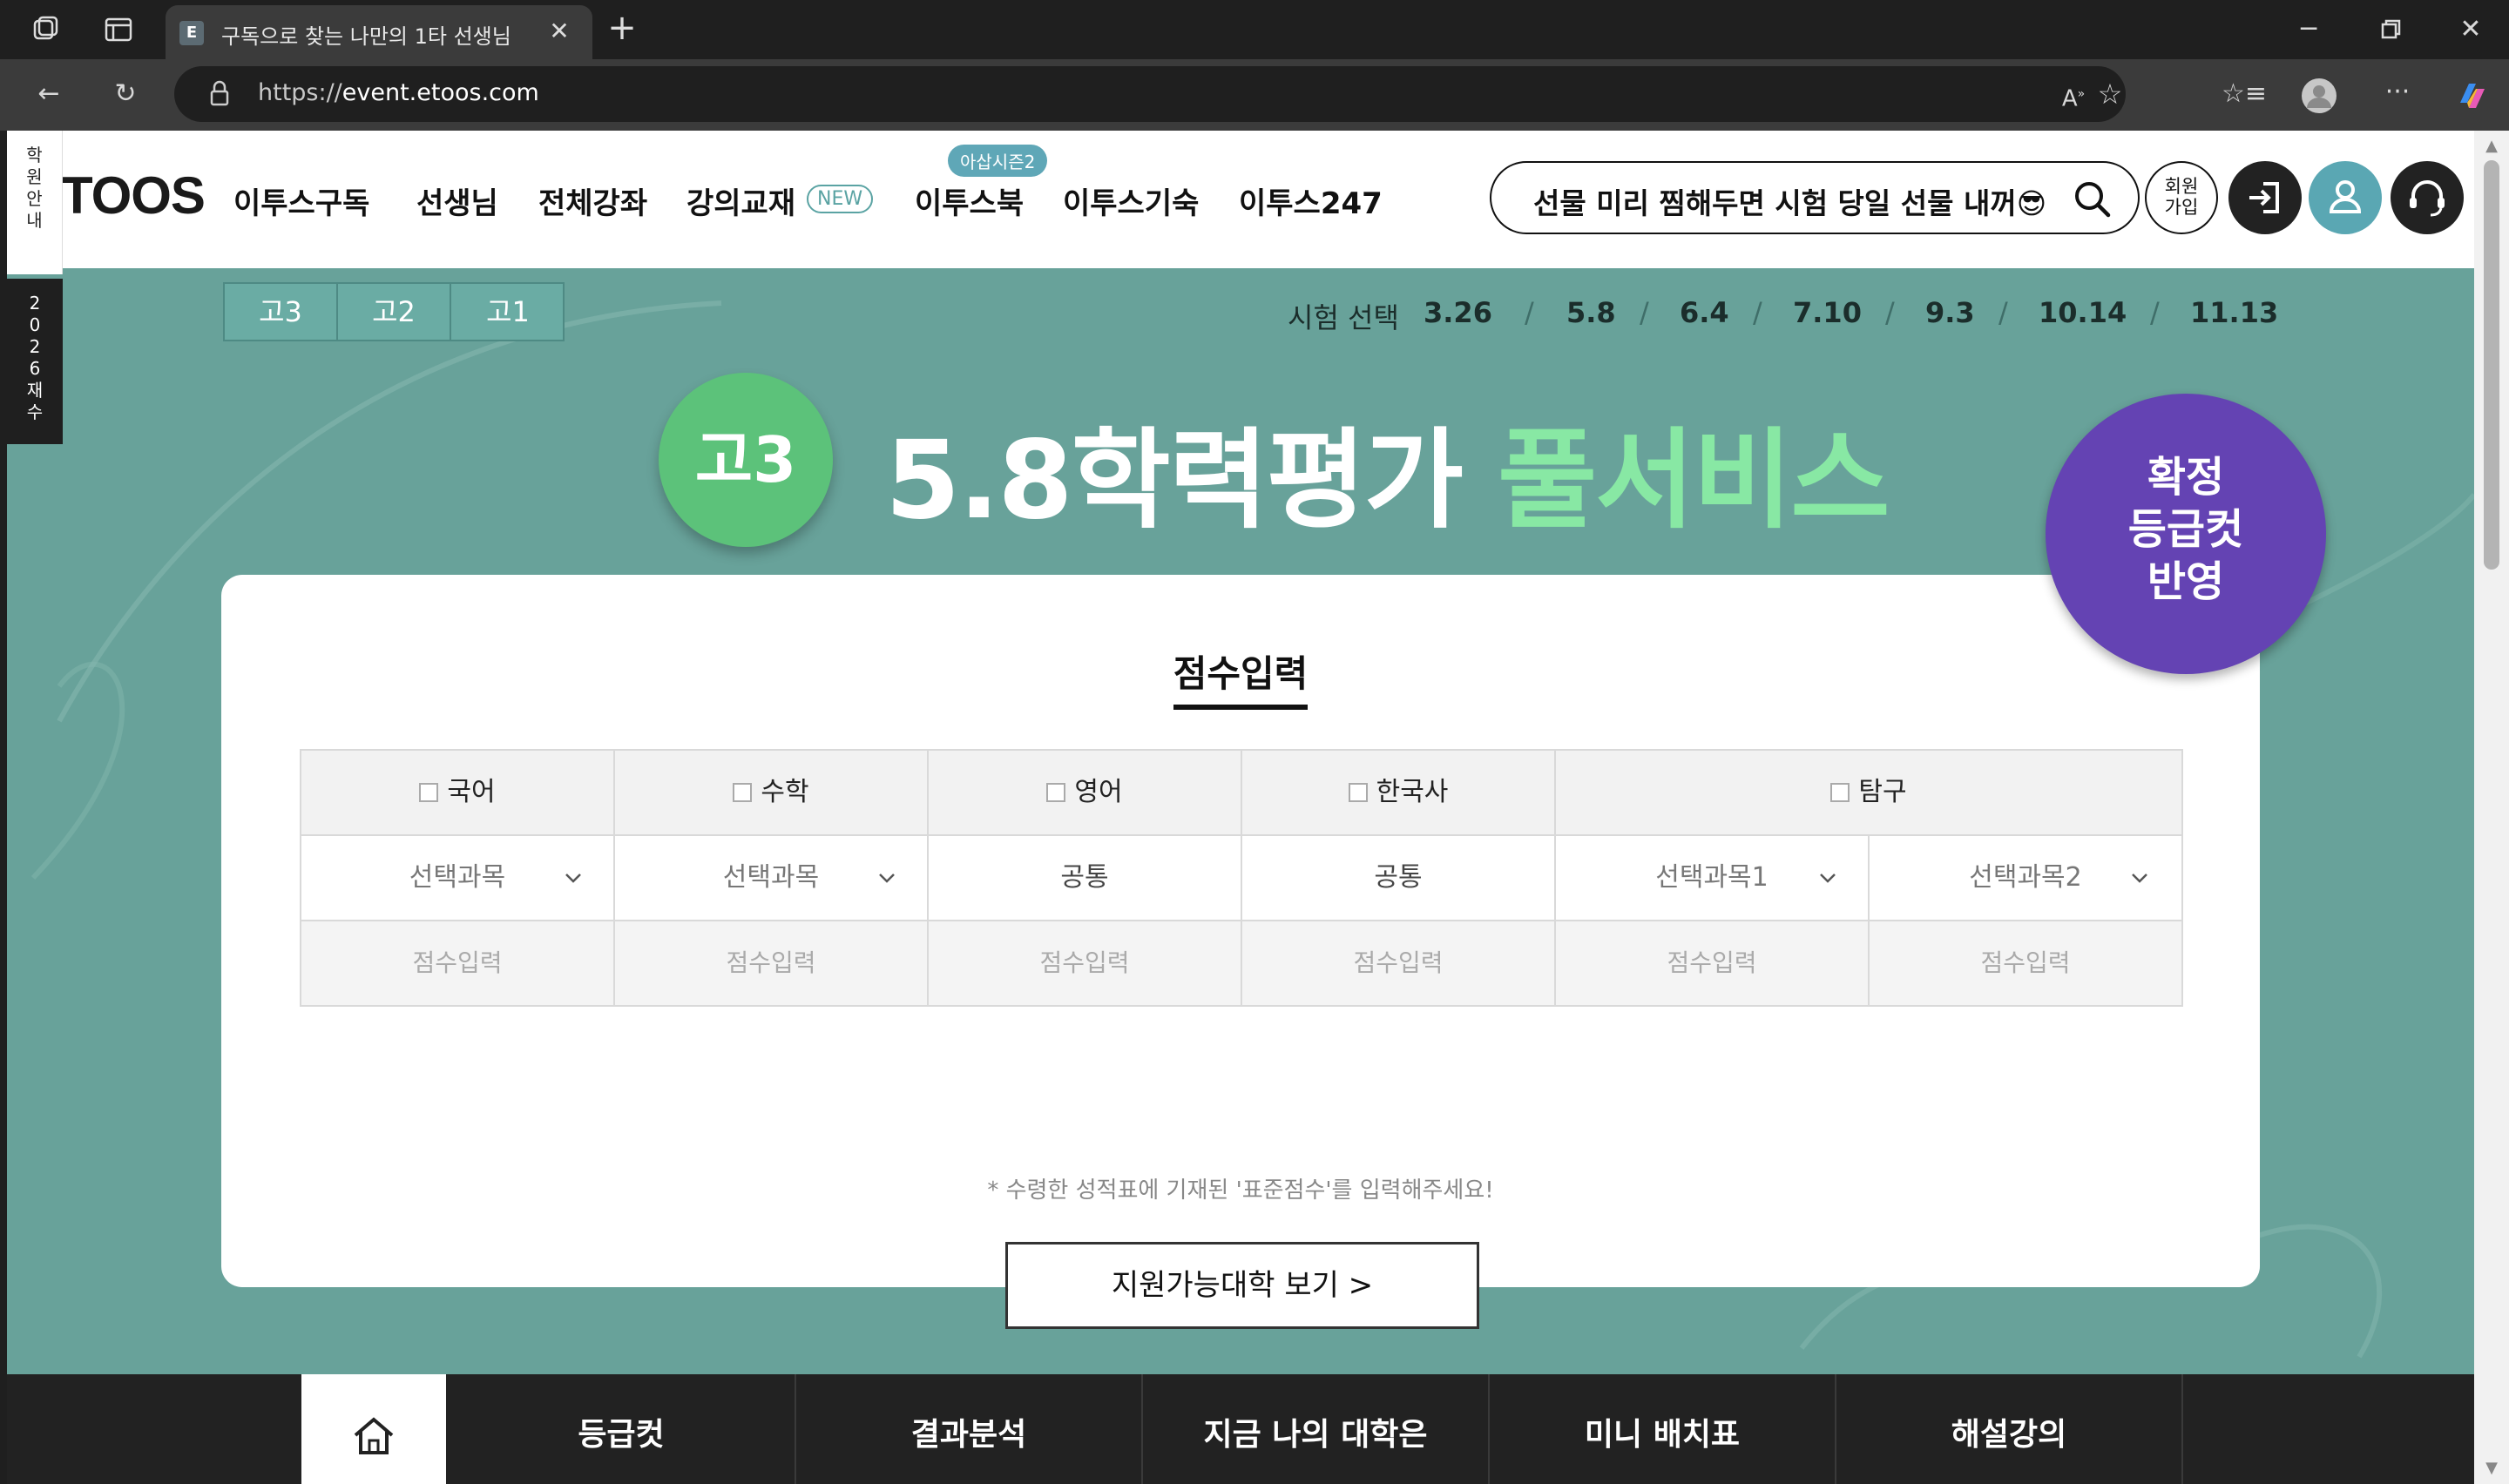 This screenshot has width=2509, height=1484. What do you see at coordinates (1661, 1429) in the screenshot?
I see `bottom-nav-mini-chart: 미니 배치표` at bounding box center [1661, 1429].